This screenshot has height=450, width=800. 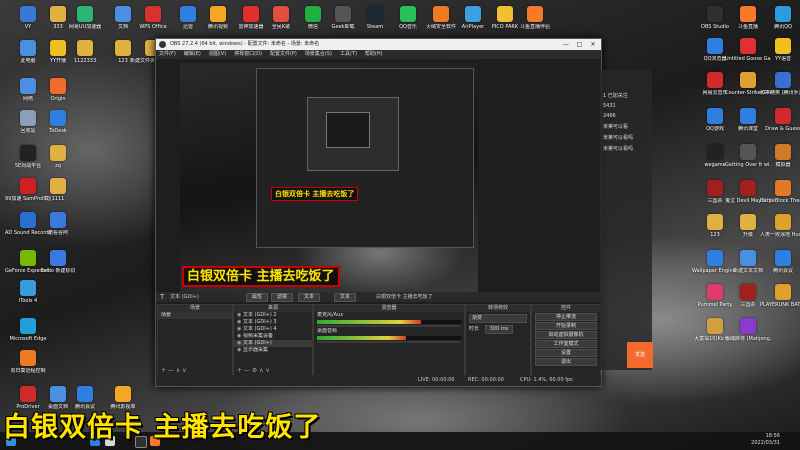 I want to click on text-field-value: 白银双倍卡 主播去吃饭了, so click(x=404, y=297).